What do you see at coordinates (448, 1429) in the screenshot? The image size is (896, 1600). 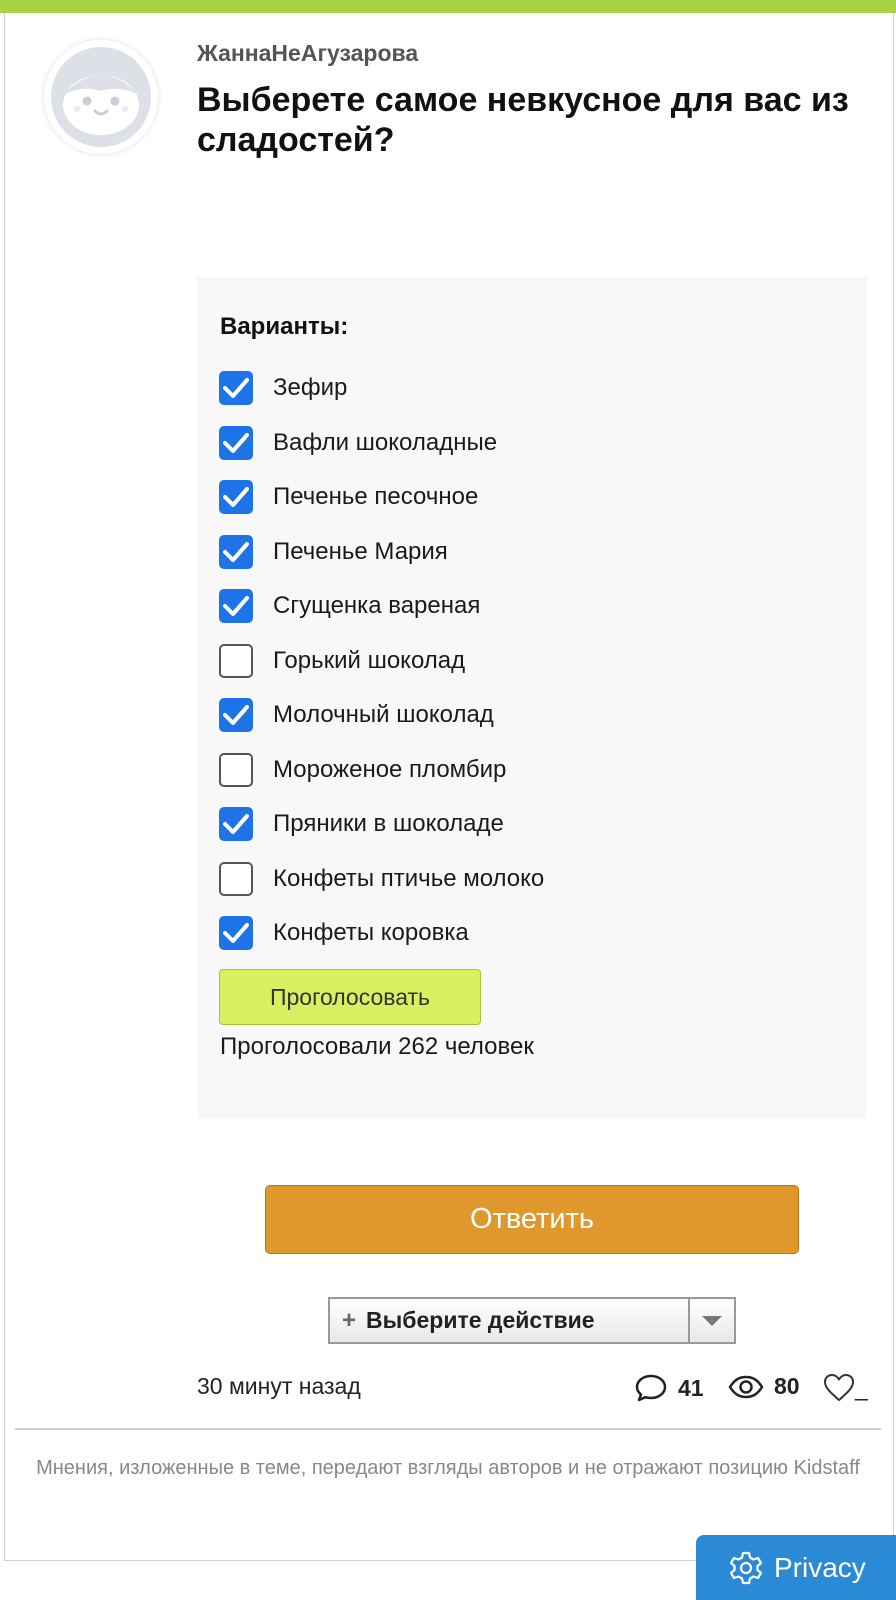 I see `divider` at bounding box center [448, 1429].